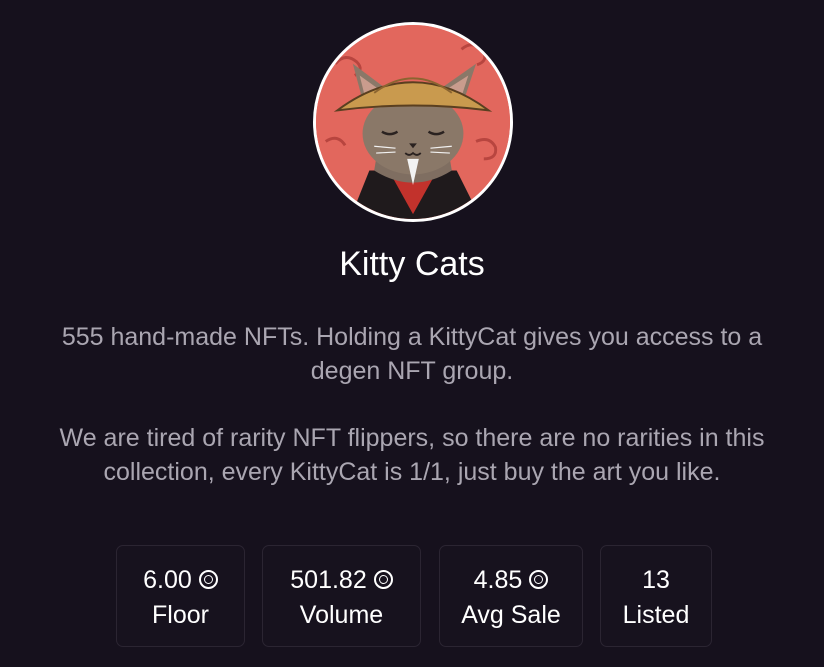 The image size is (824, 667). I want to click on stat-card-avg-sale: 4.85 Avg Sale, so click(511, 596).